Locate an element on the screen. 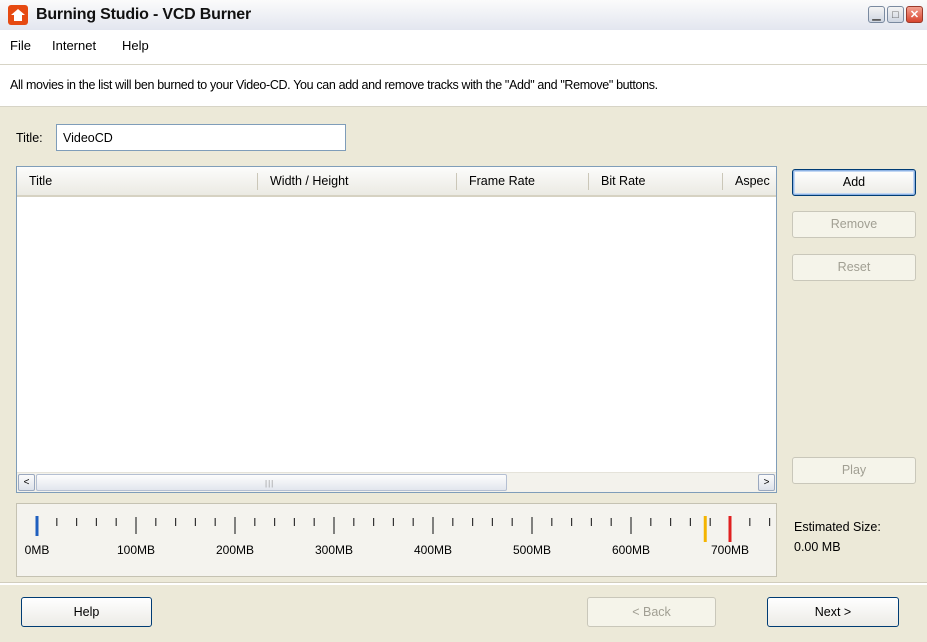 The width and height of the screenshot is (927, 642). close-icon: ✕ is located at coordinates (914, 15).